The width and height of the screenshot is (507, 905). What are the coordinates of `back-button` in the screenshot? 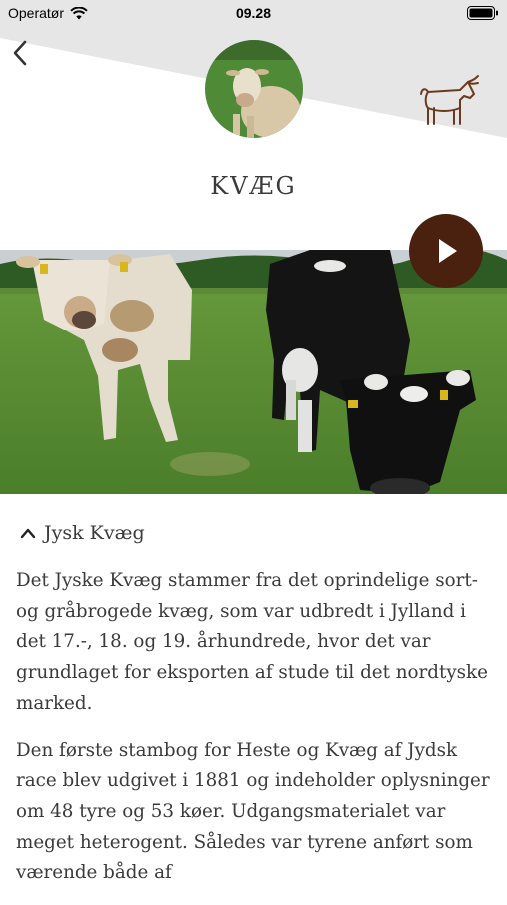 It's located at (21, 53).